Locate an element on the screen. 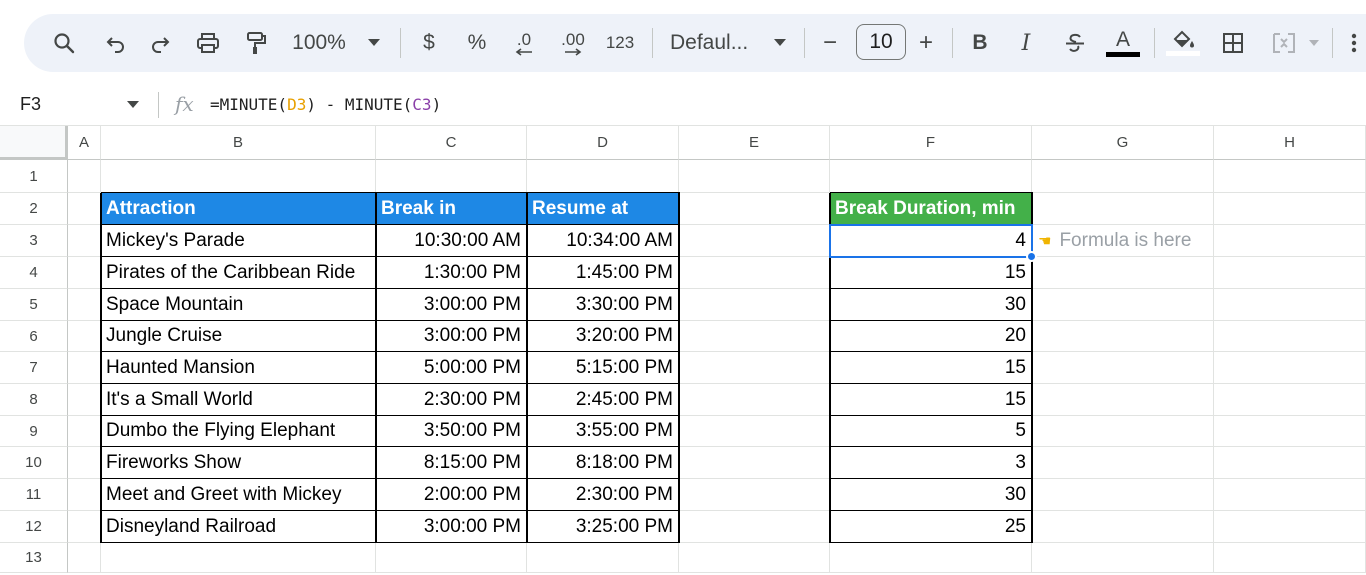  fill-handle is located at coordinates (1031, 256).